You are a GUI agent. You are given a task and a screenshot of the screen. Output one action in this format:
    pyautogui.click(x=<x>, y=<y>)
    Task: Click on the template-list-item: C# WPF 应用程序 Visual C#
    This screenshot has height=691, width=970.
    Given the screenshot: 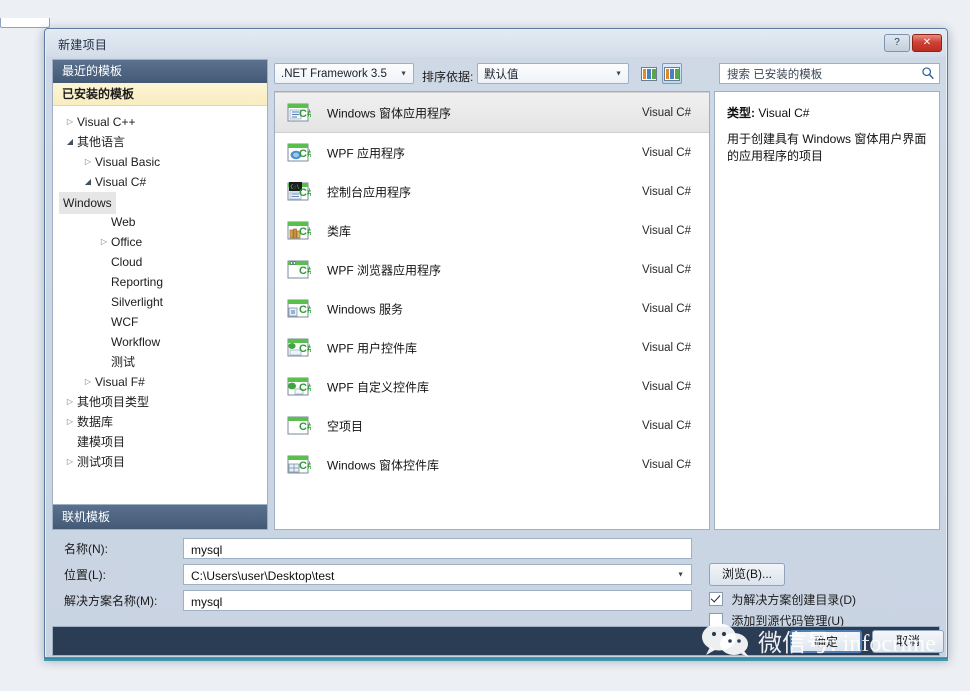 What is the action you would take?
    pyautogui.click(x=492, y=152)
    